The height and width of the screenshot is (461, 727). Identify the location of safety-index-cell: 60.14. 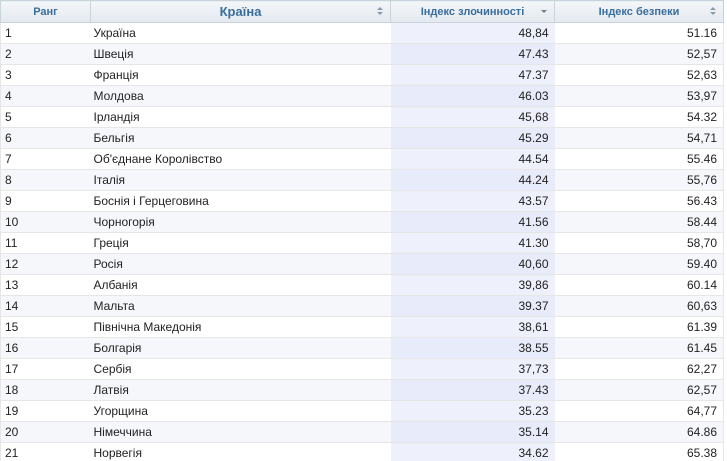
(639, 285).